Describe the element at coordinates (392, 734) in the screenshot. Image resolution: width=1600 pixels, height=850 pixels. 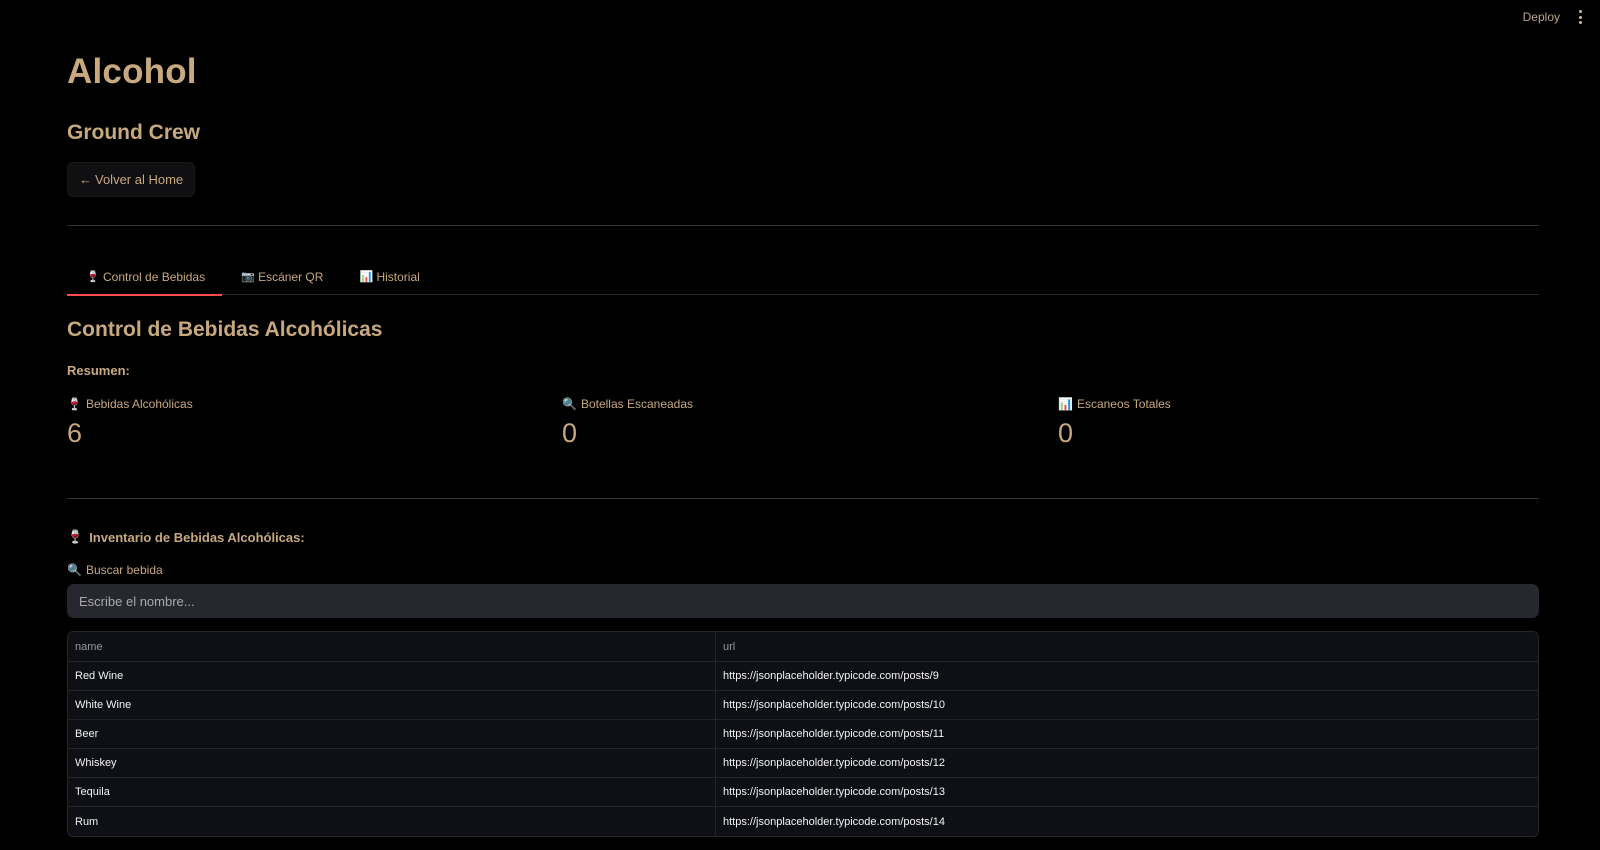
I see `cell-name: Beer` at that location.